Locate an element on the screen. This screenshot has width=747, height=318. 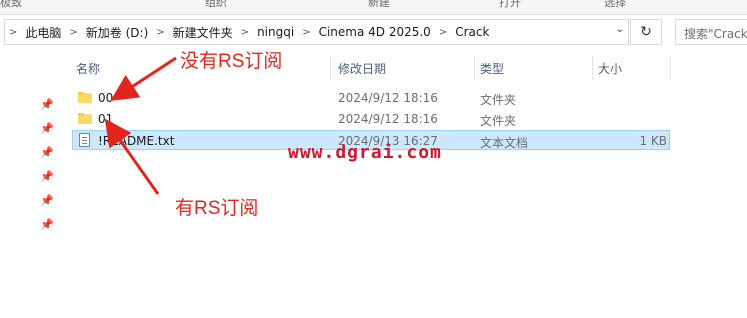
watermark: www.dgrai.com is located at coordinates (365, 152).